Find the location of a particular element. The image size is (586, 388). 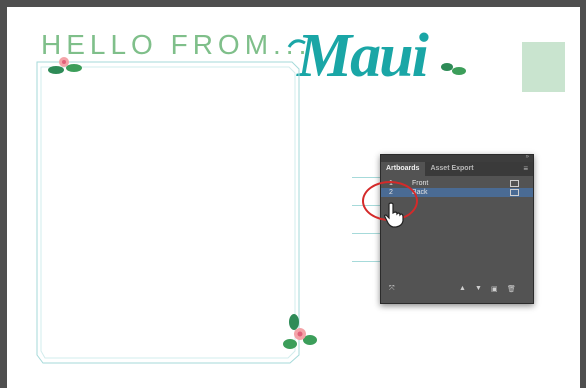

panel-drag-bar: » is located at coordinates (457, 158).